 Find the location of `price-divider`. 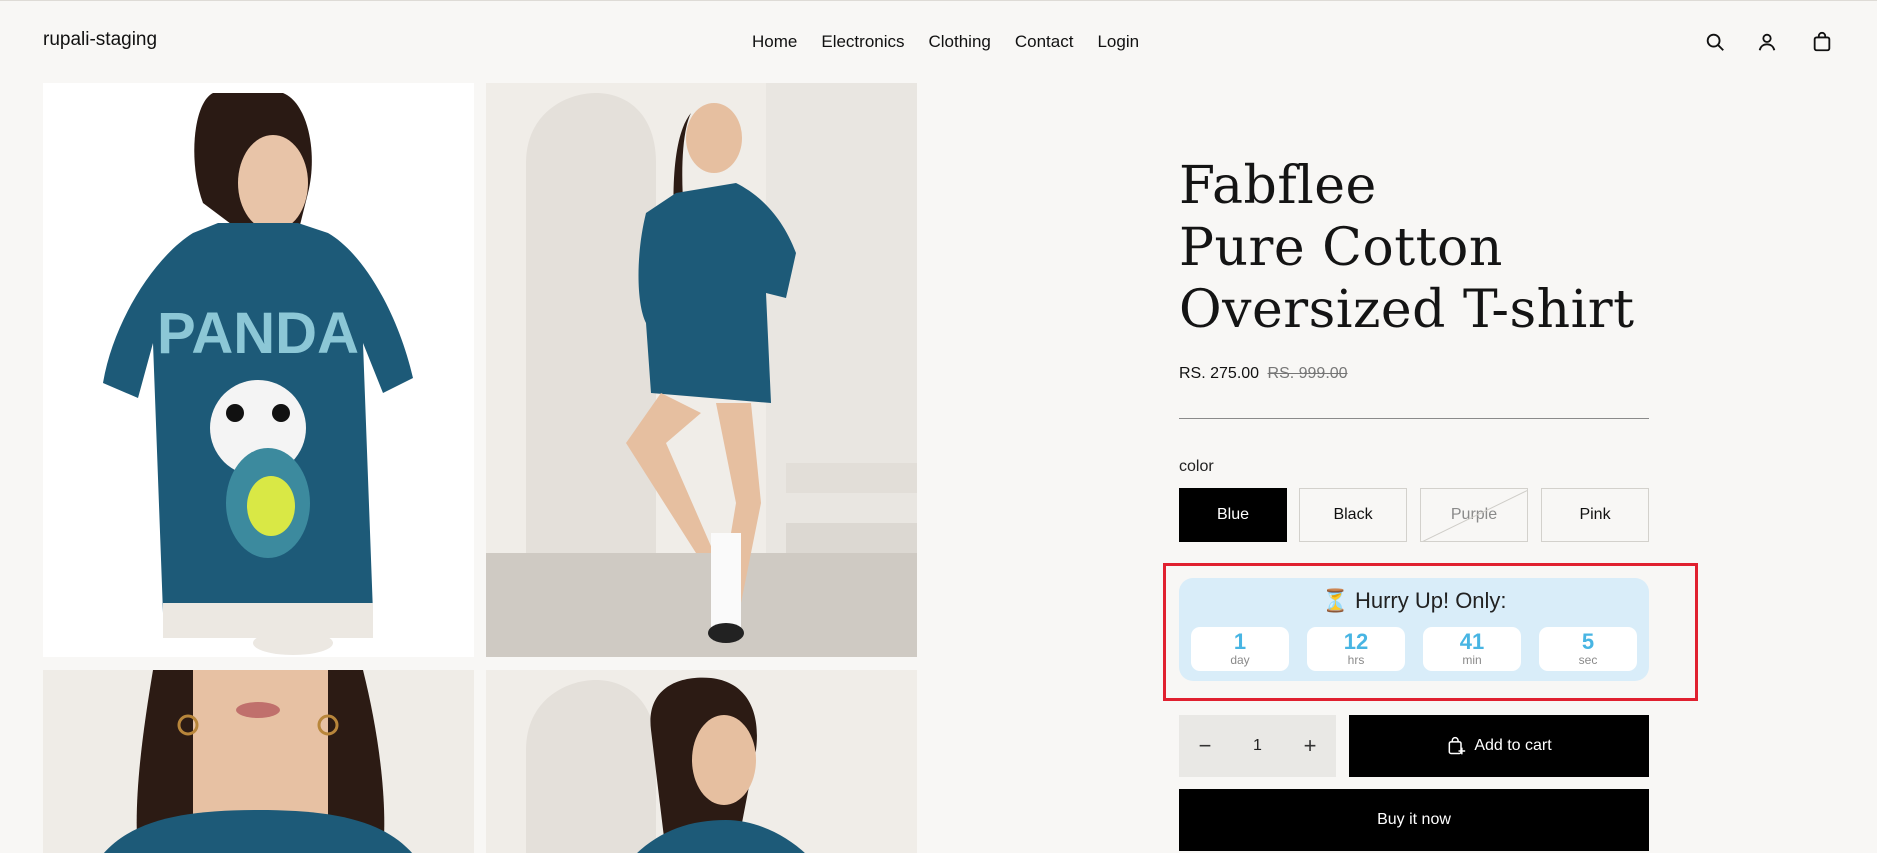

price-divider is located at coordinates (1414, 418).